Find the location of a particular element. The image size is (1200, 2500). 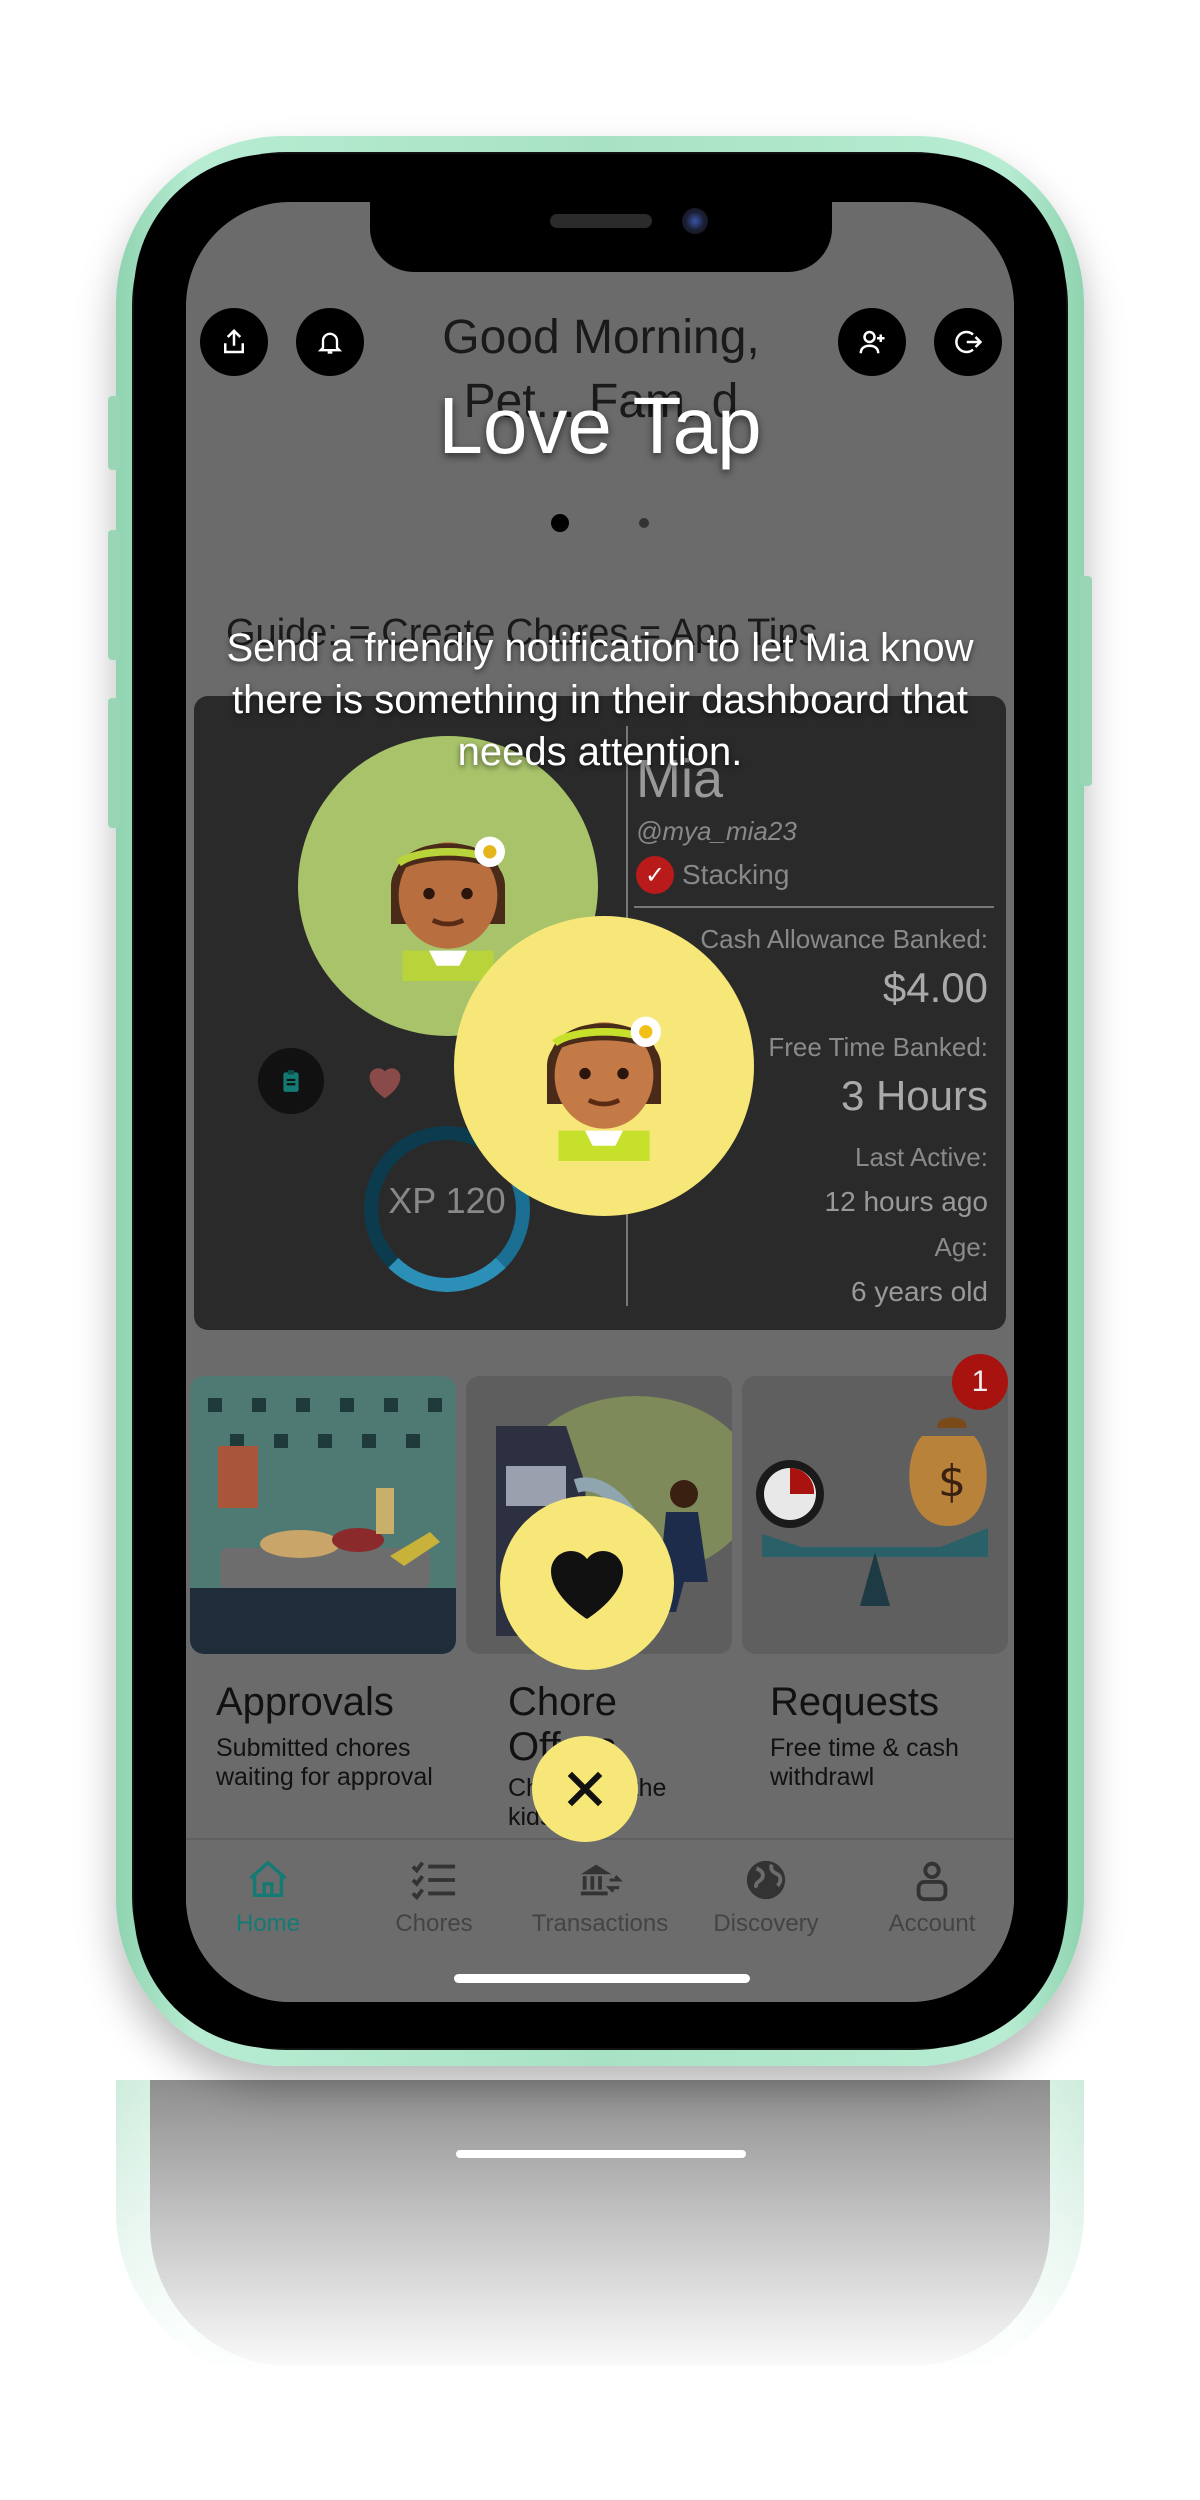

chores-shortcut-button is located at coordinates (291, 1081).